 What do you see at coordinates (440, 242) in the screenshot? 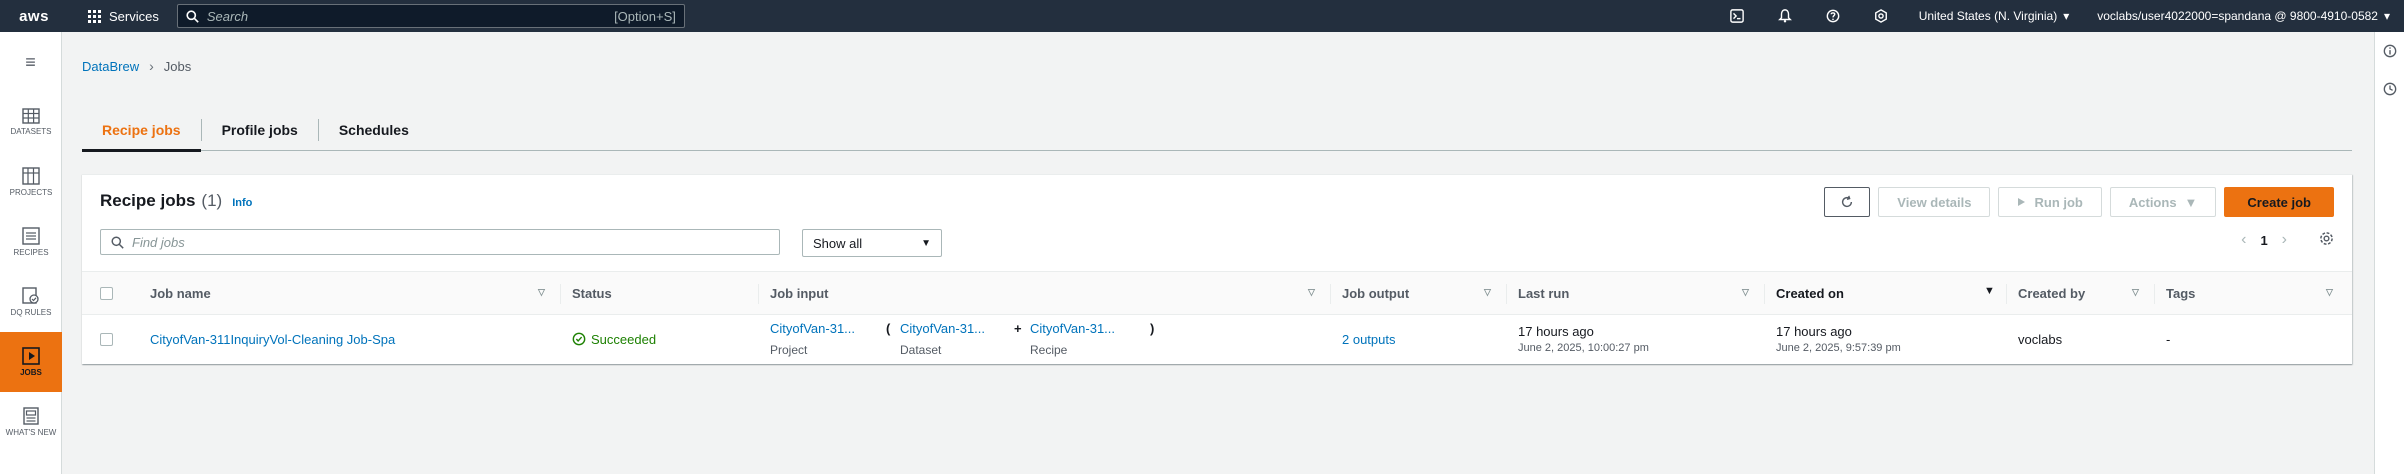
I see `find-jobs-input: Find jobs` at bounding box center [440, 242].